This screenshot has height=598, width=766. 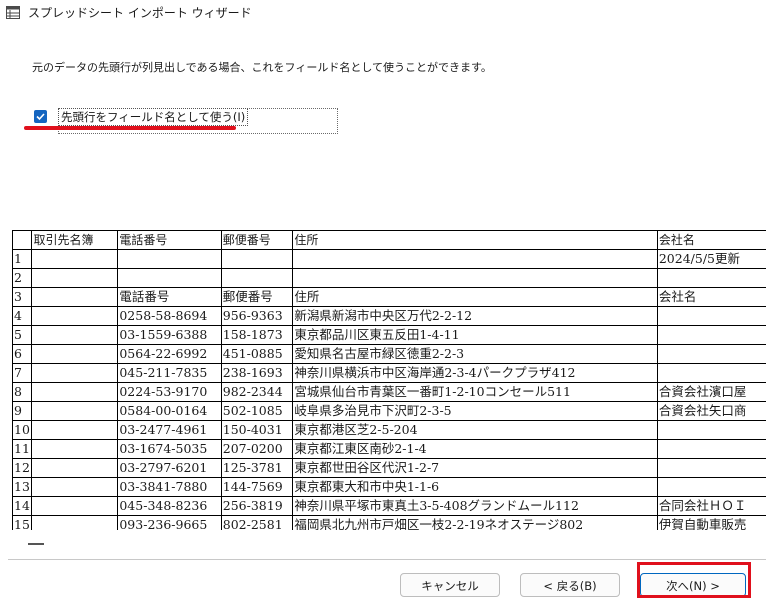 What do you see at coordinates (475, 240) in the screenshot?
I see `column-header: 住所` at bounding box center [475, 240].